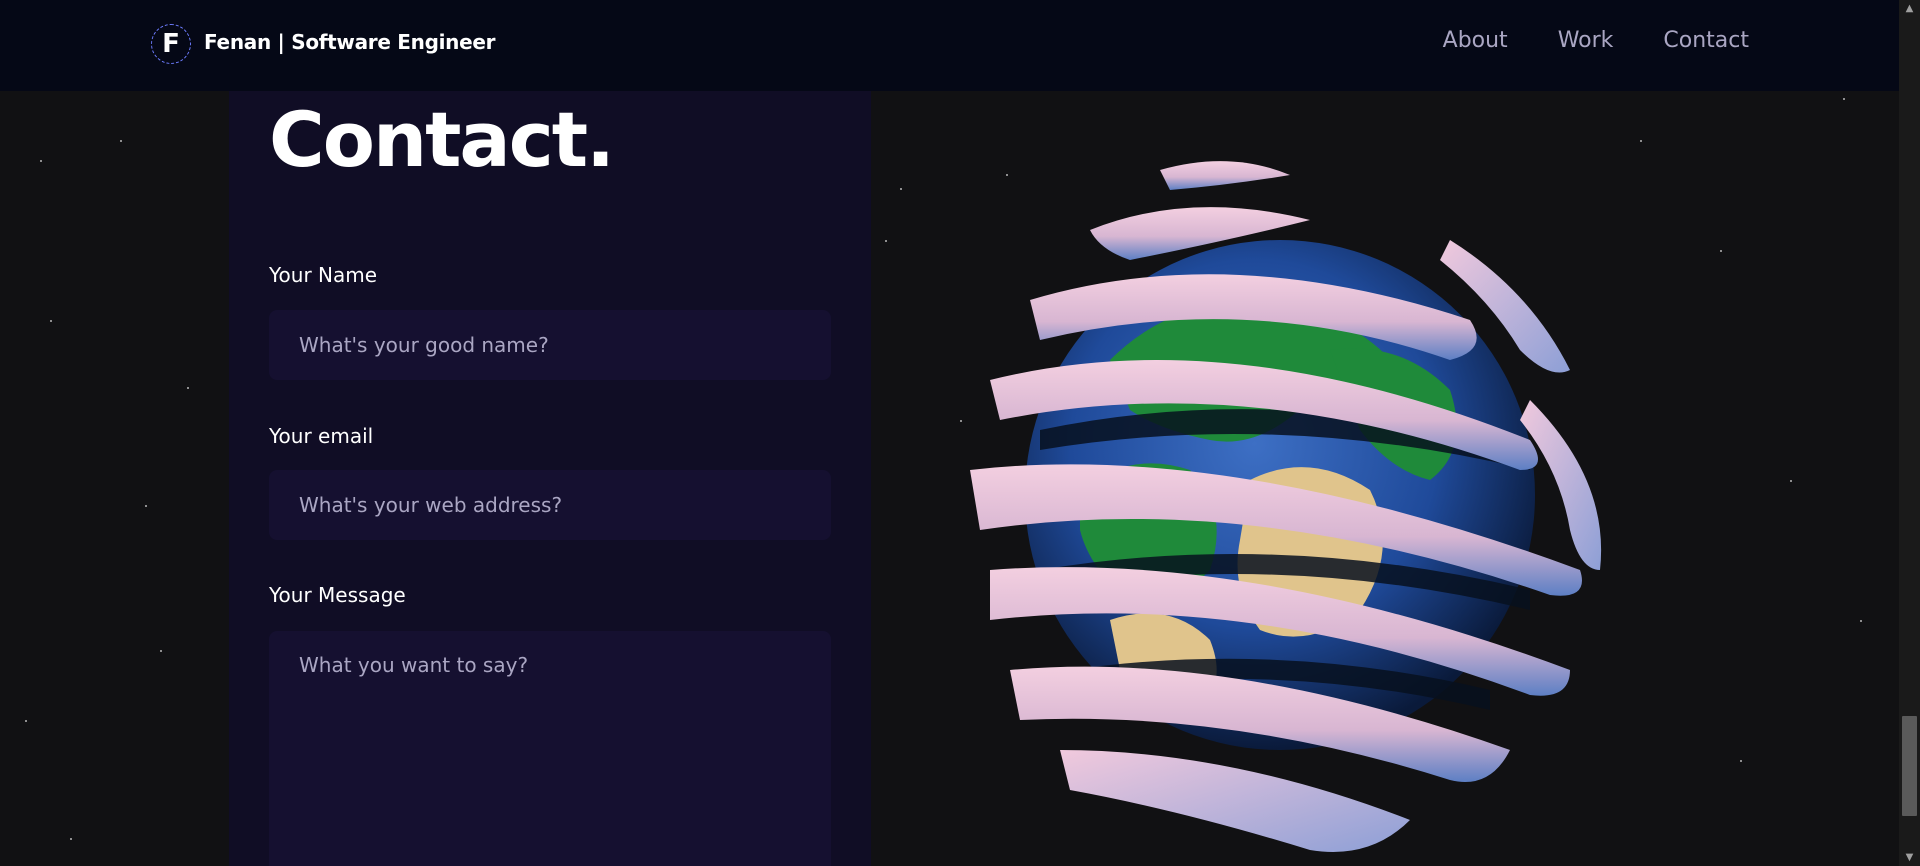  What do you see at coordinates (321, 436) in the screenshot?
I see `email-label: Your email` at bounding box center [321, 436].